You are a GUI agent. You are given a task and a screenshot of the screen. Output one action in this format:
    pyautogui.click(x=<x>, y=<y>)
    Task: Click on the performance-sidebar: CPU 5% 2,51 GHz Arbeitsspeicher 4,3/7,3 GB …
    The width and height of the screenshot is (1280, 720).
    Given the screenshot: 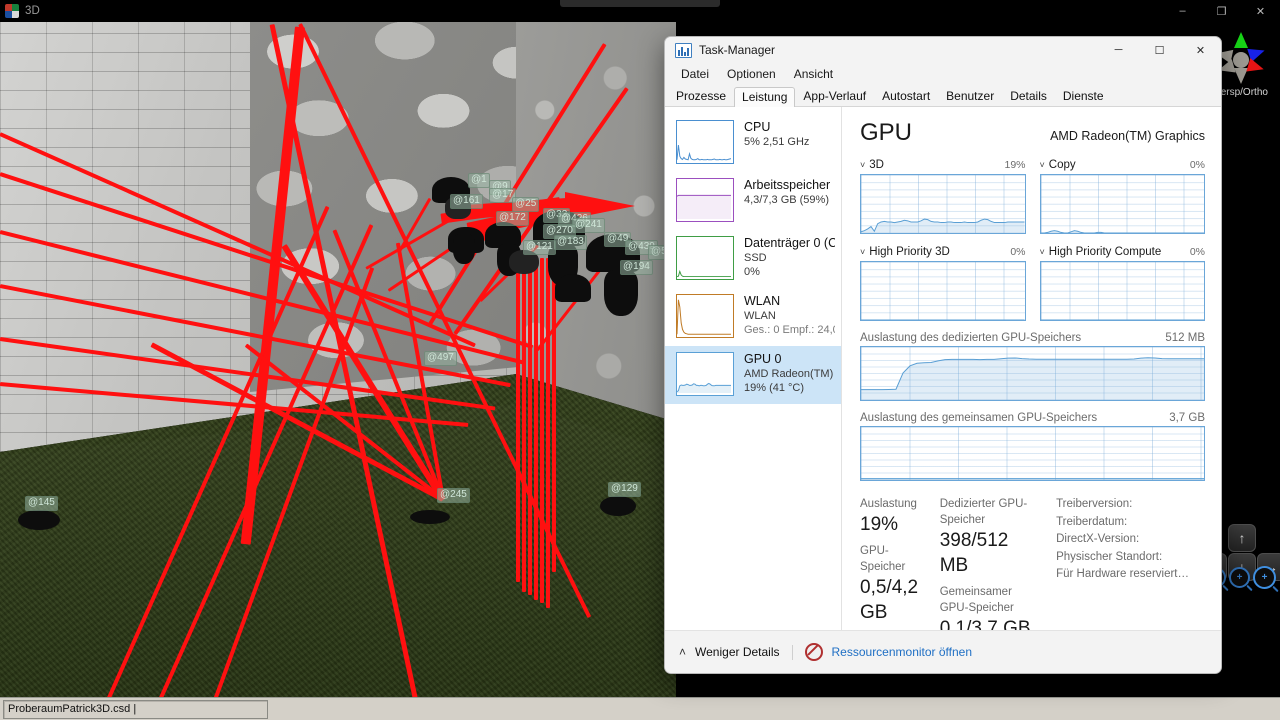 What is the action you would take?
    pyautogui.click(x=753, y=369)
    